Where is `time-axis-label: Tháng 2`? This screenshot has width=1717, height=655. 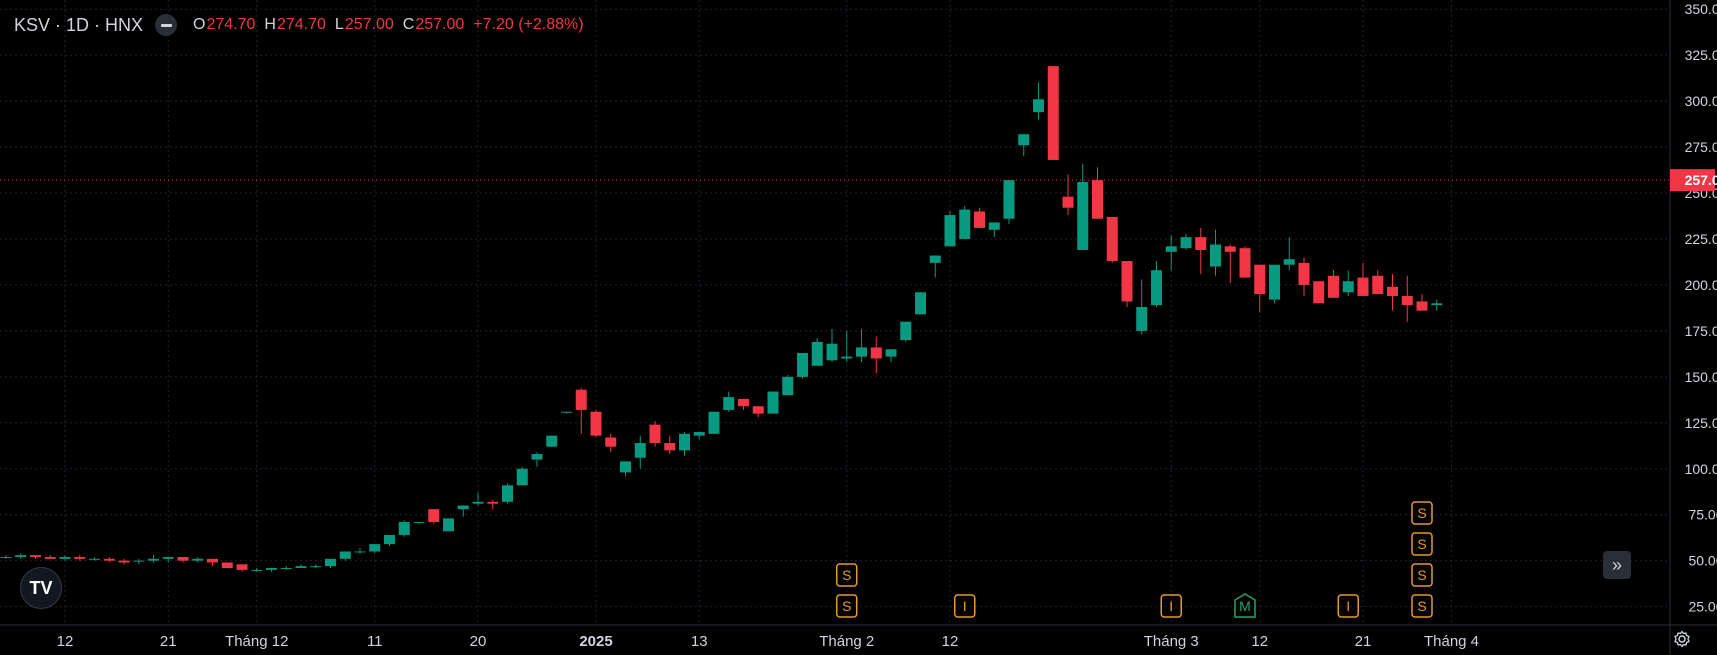 time-axis-label: Tháng 2 is located at coordinates (846, 641).